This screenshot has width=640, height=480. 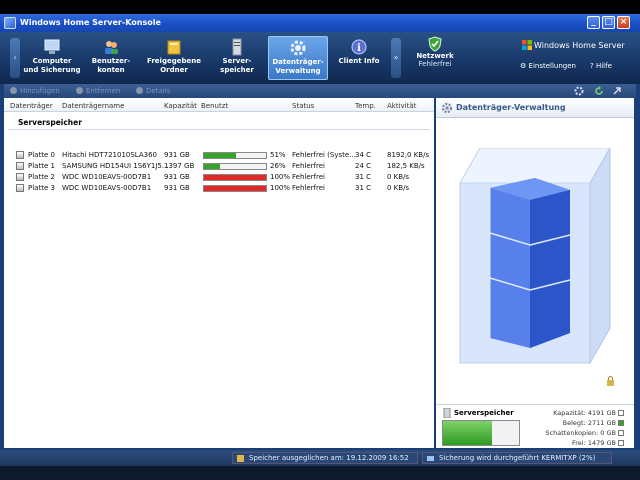 I want to click on settings-label: Einstellungen, so click(x=552, y=66).